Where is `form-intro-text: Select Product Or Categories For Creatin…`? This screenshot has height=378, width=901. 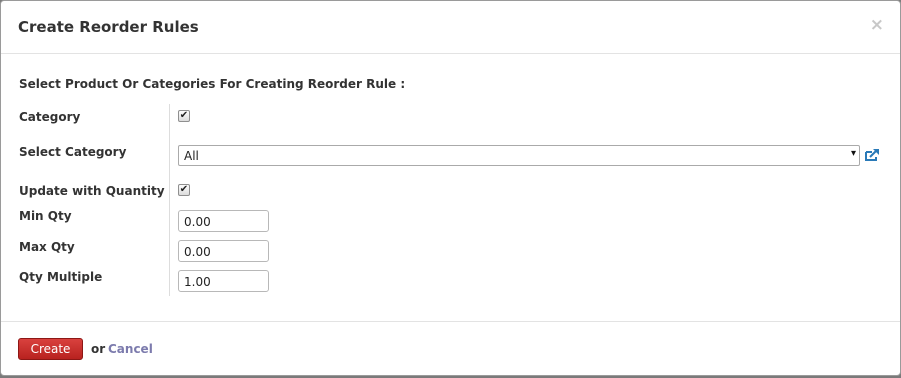 form-intro-text: Select Product Or Categories For Creatin… is located at coordinates (212, 84).